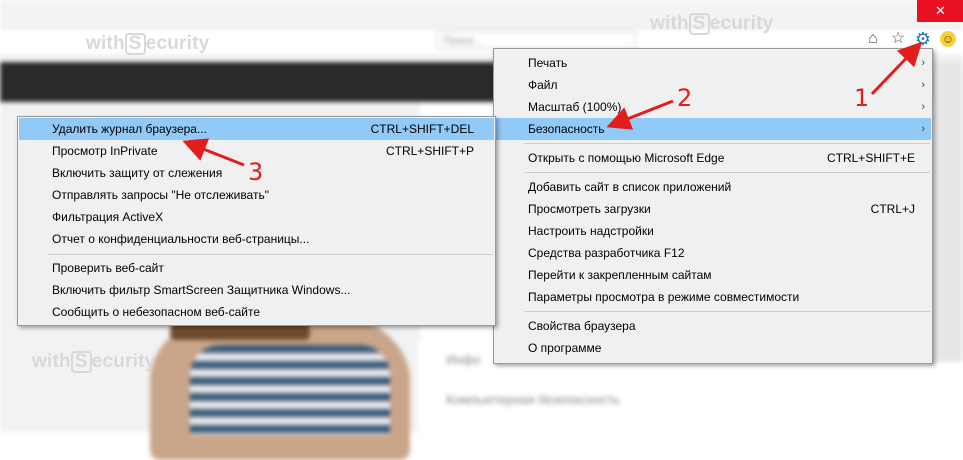 This screenshot has height=460, width=963. Describe the element at coordinates (862, 98) in the screenshot. I see `annotation-step-1: 1` at that location.